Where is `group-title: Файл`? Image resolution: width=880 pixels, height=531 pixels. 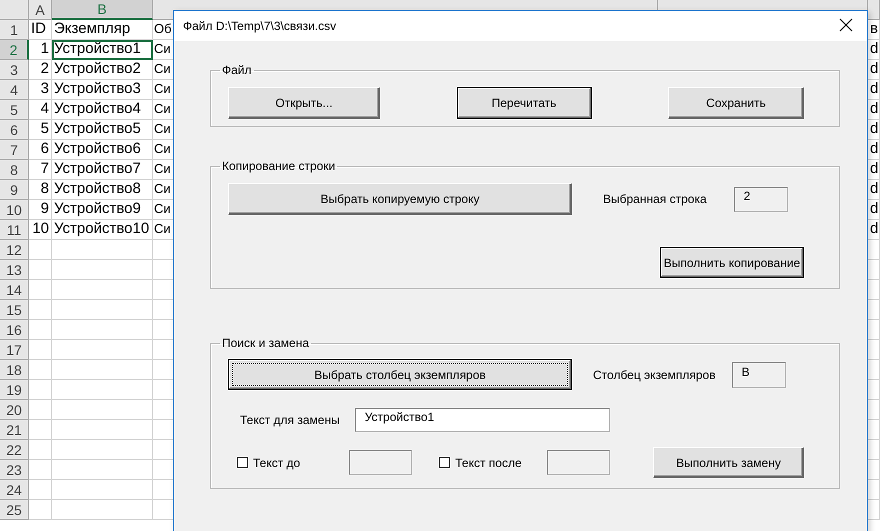 group-title: Файл is located at coordinates (237, 70).